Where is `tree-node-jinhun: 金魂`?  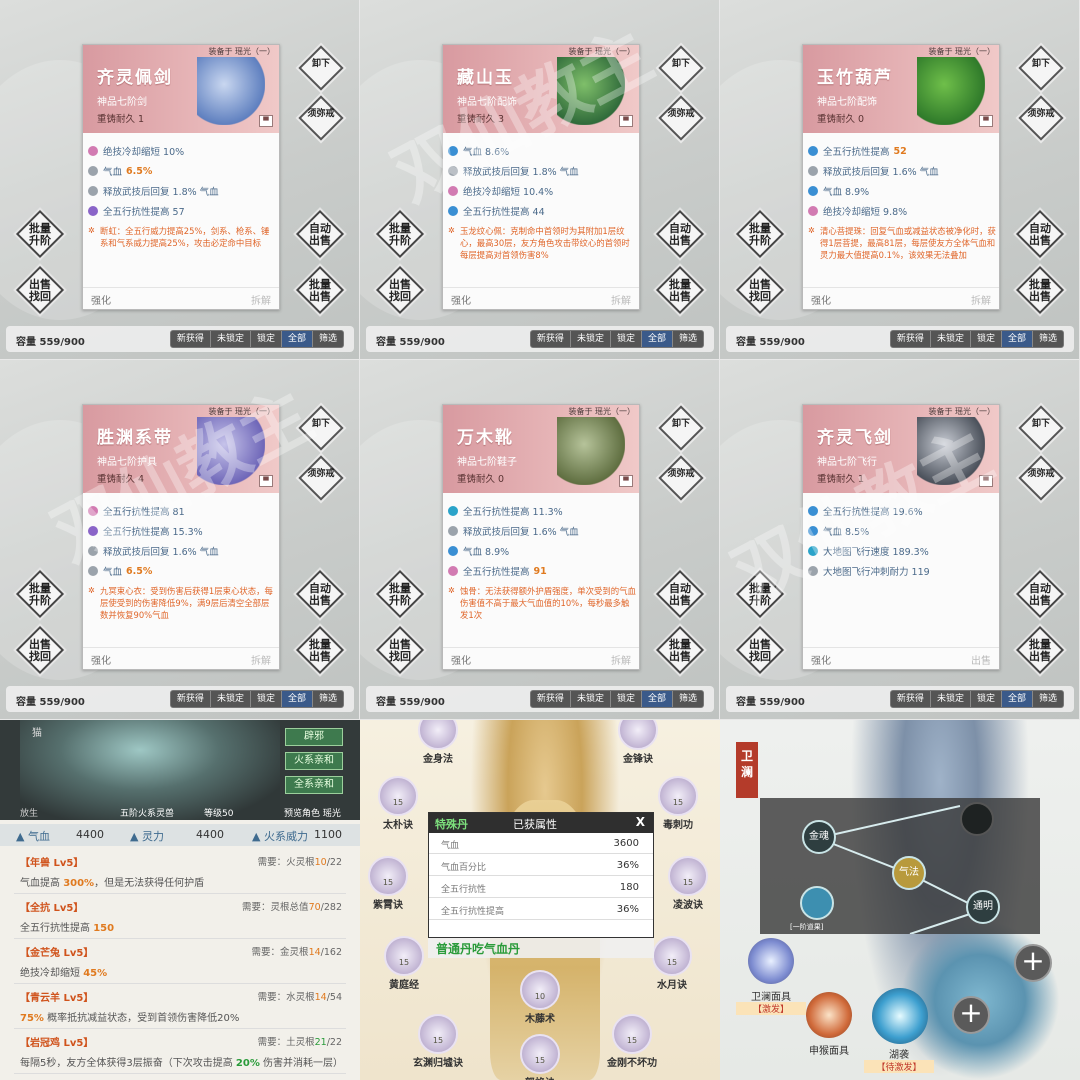
tree-node-jinhun: 金魂 is located at coordinates (819, 837).